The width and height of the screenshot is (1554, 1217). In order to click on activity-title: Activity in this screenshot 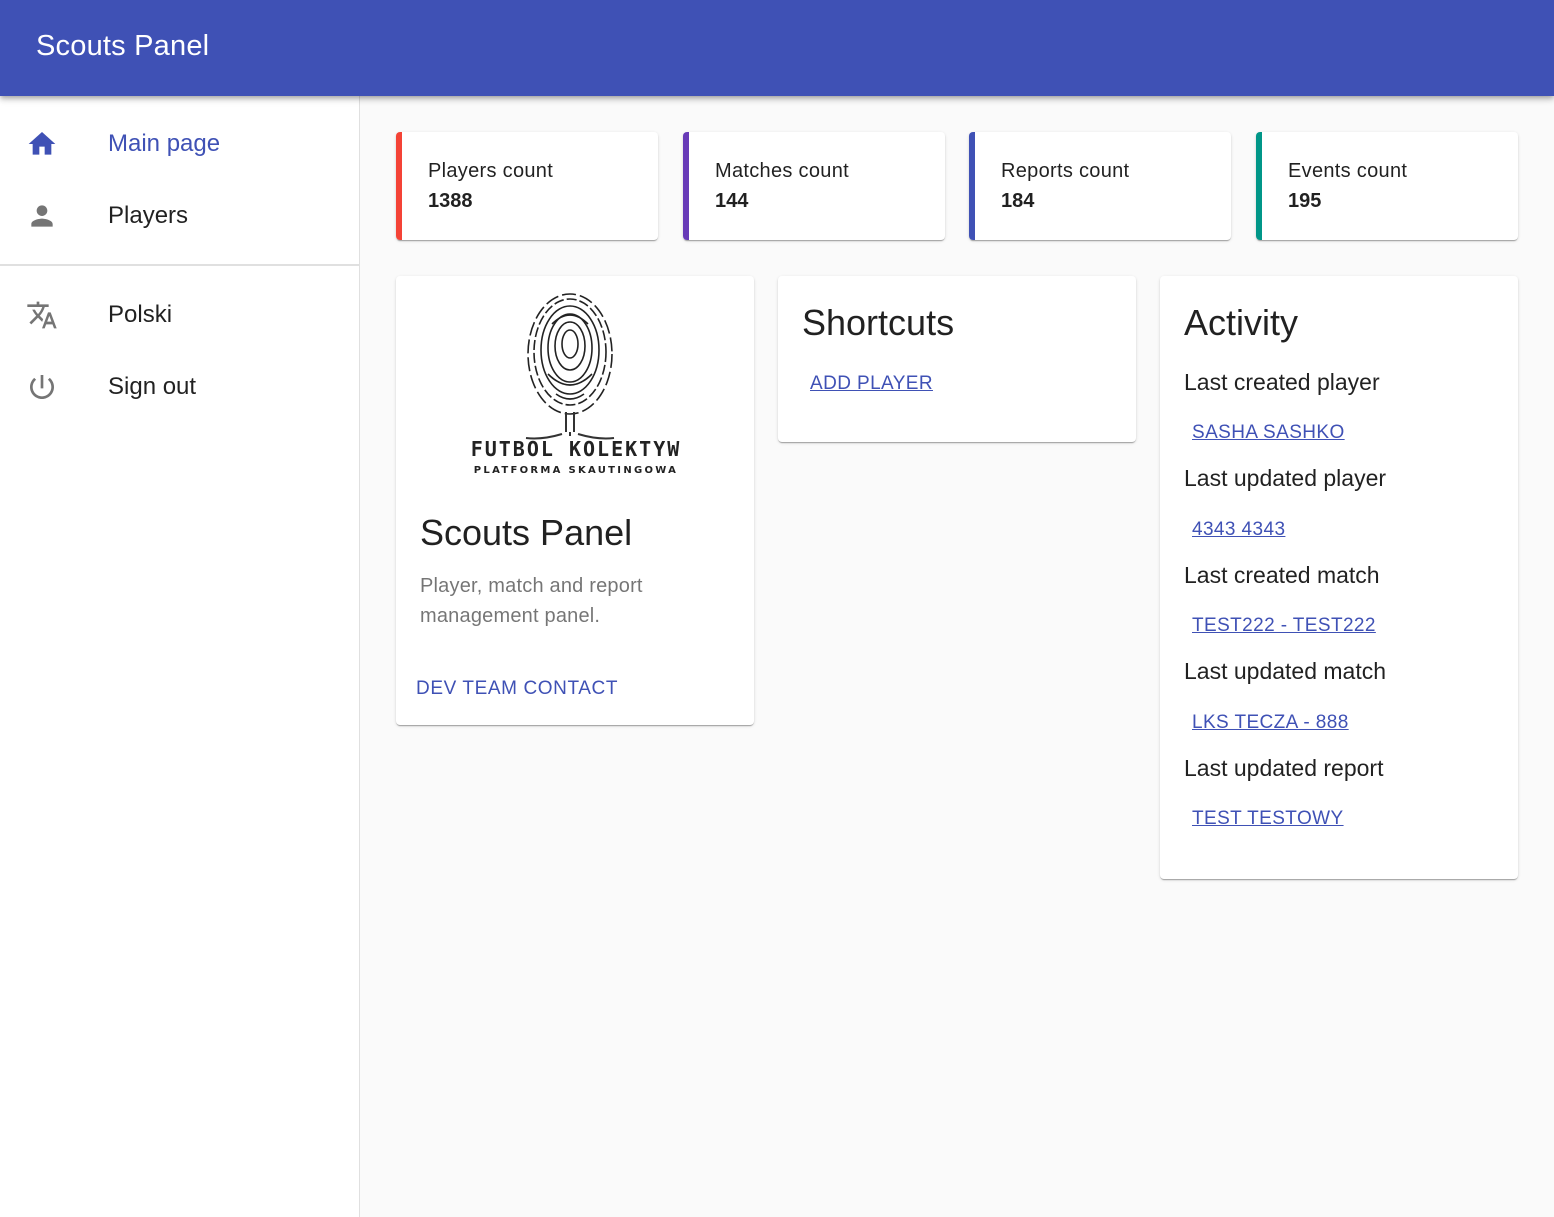, I will do `click(1241, 322)`.